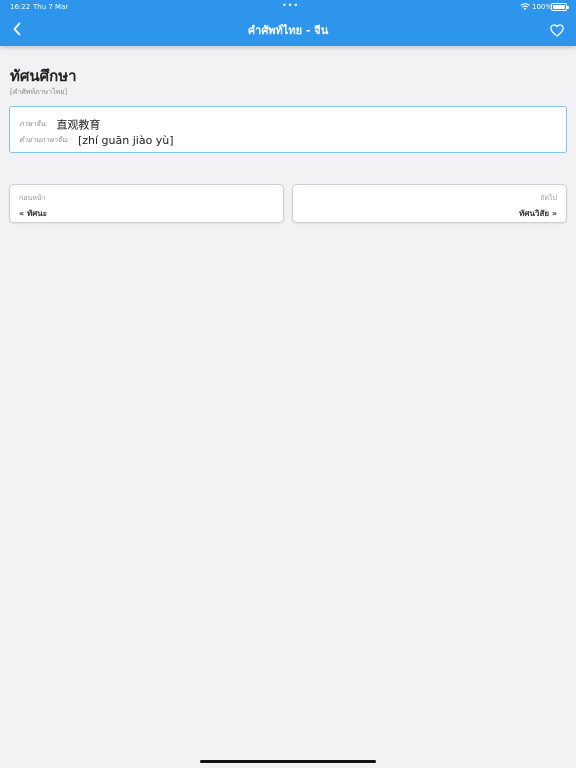 The height and width of the screenshot is (768, 576). What do you see at coordinates (560, 7) in the screenshot?
I see `battery-icon` at bounding box center [560, 7].